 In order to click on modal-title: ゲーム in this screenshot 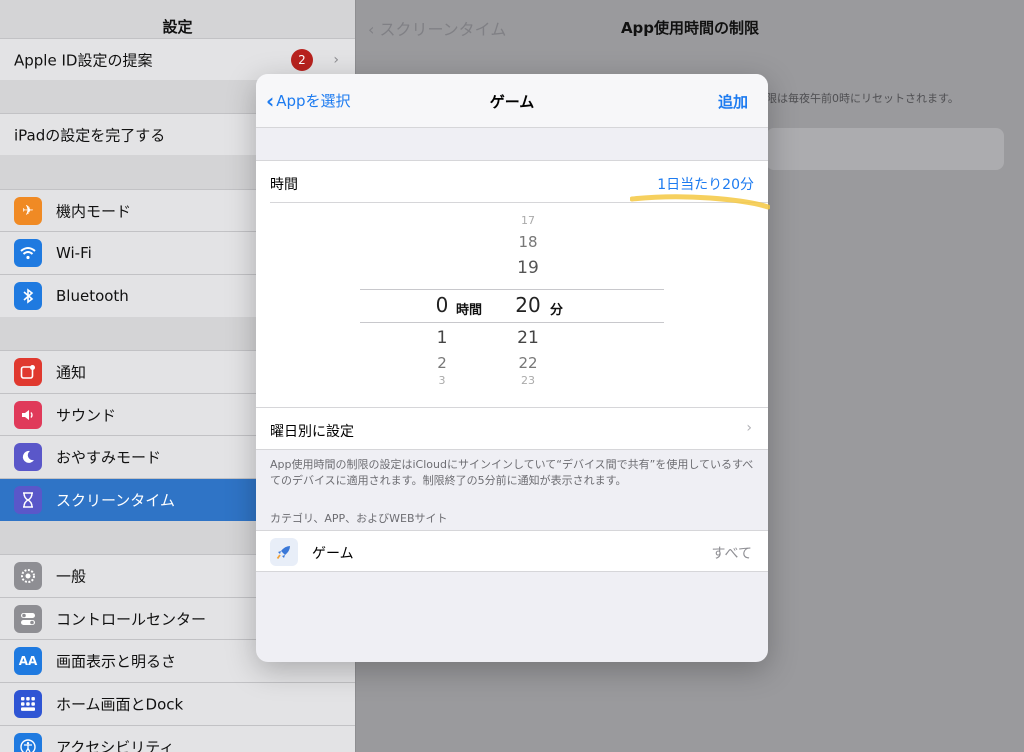, I will do `click(512, 102)`.